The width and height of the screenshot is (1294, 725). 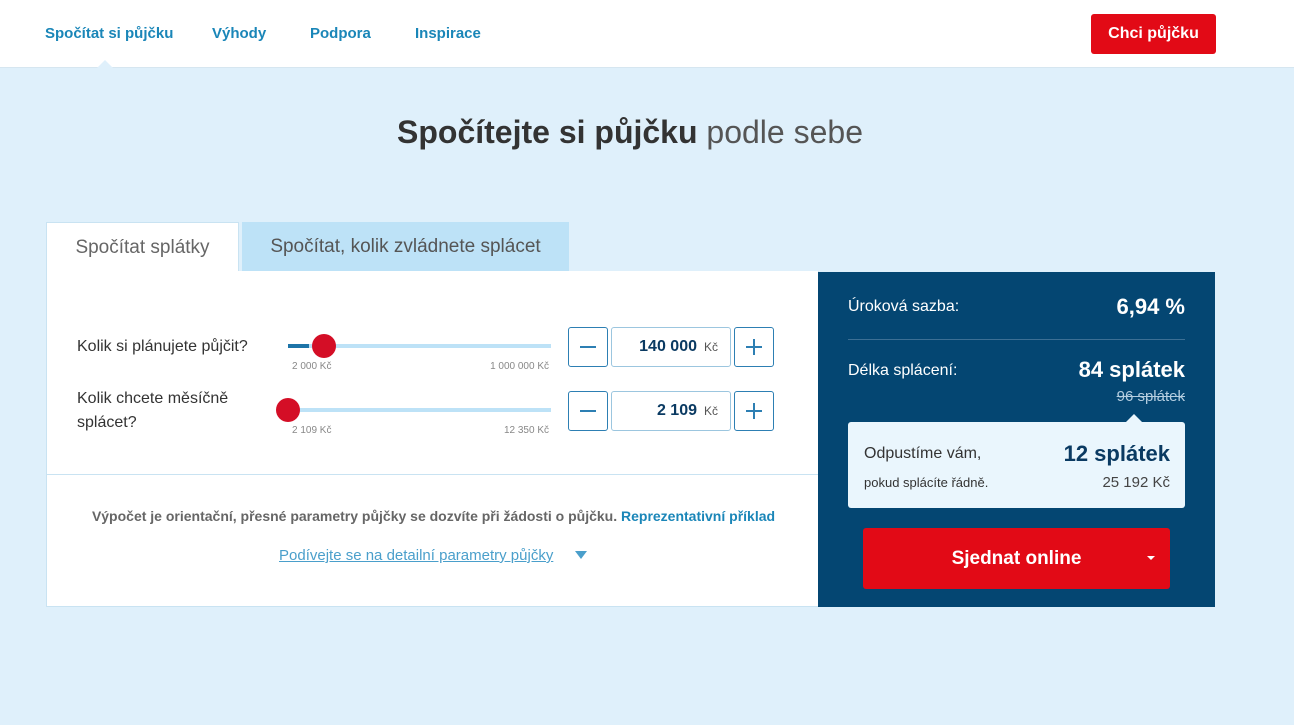 I want to click on monthly-payment-increase-button, so click(x=754, y=411).